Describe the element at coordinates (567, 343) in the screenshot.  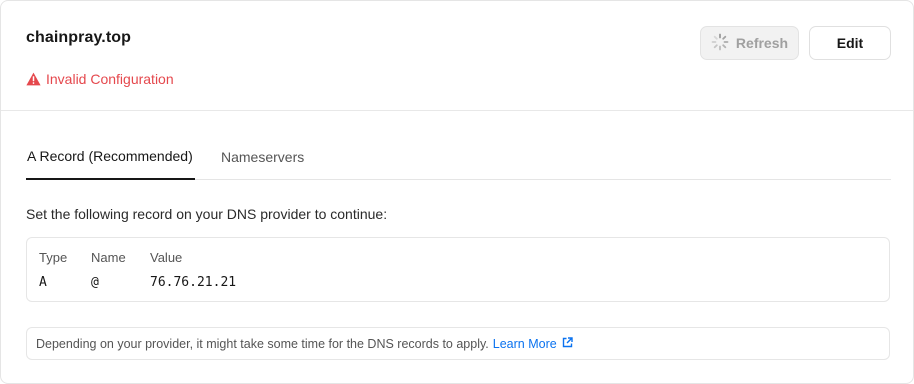
I see `external-link-icon` at that location.